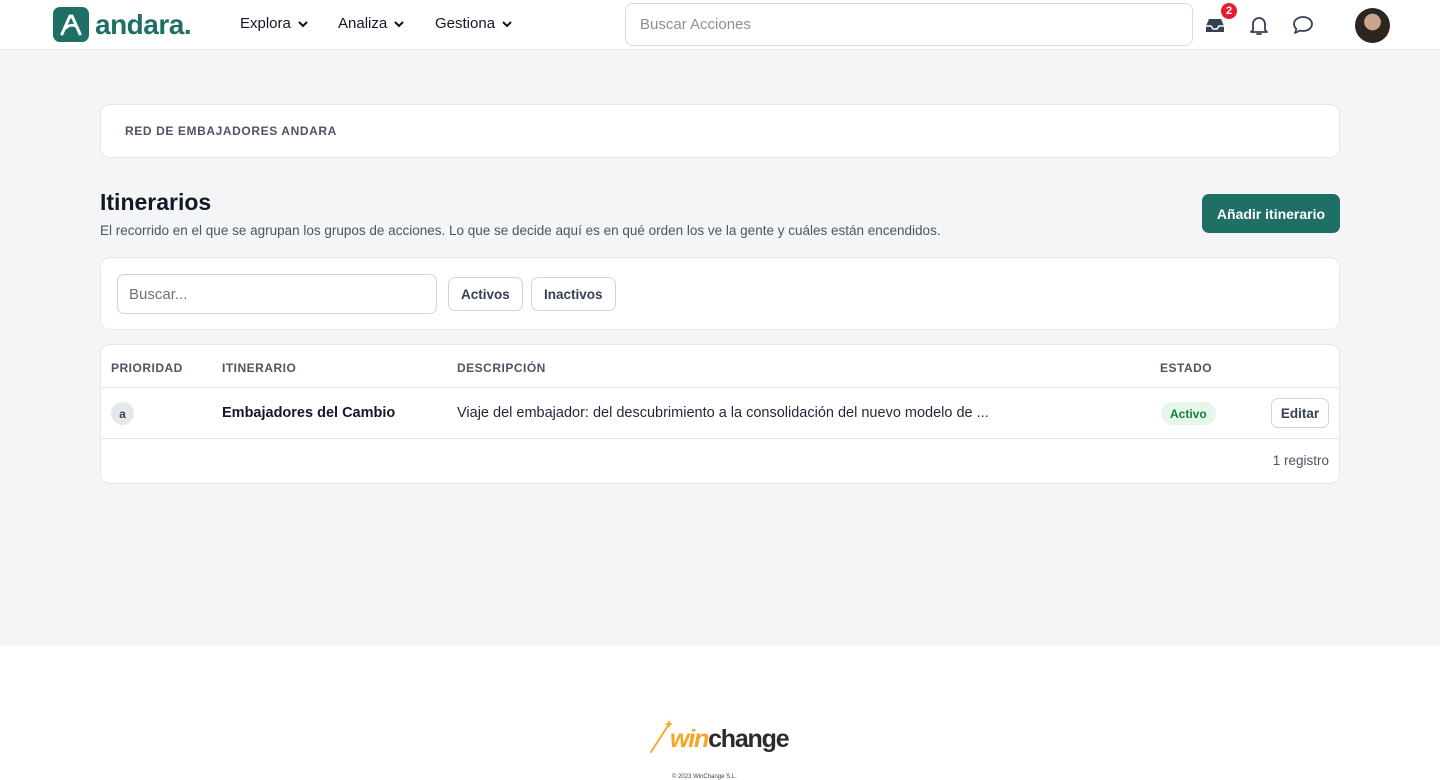 This screenshot has width=1440, height=780. Describe the element at coordinates (485, 294) in the screenshot. I see `filter-active-button: Activos` at that location.